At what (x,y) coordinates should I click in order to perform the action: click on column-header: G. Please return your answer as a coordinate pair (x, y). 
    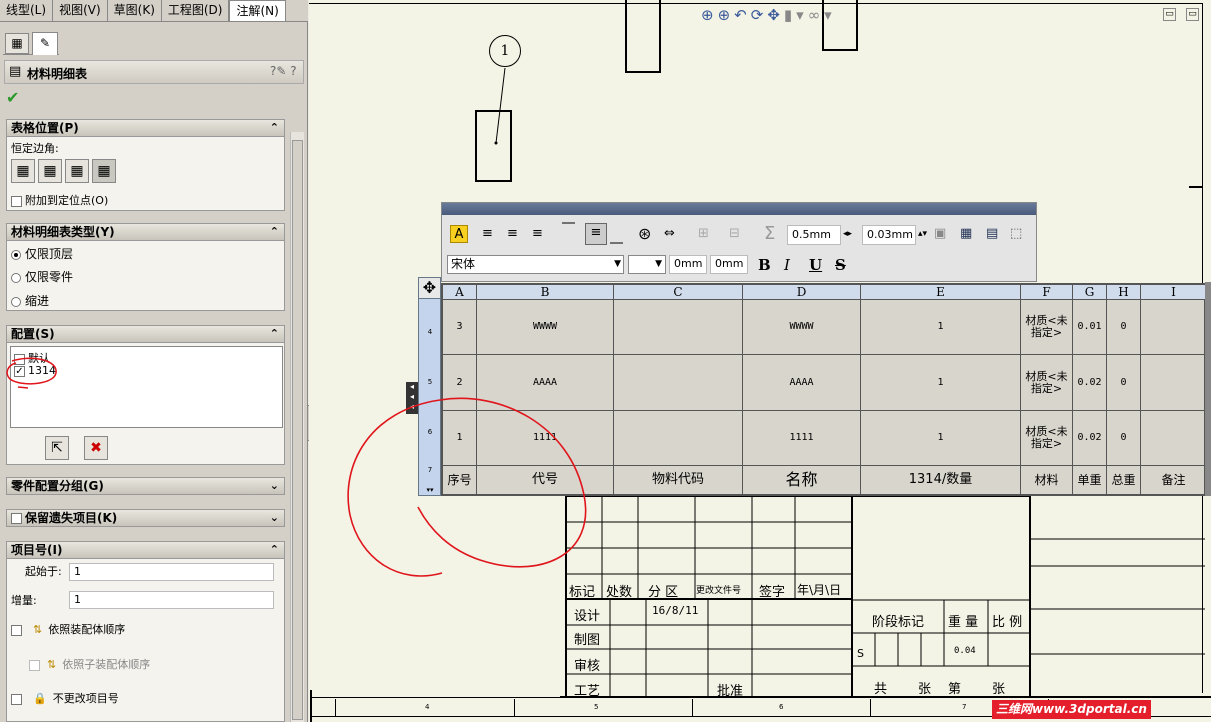
    Looking at the image, I should click on (1089, 292).